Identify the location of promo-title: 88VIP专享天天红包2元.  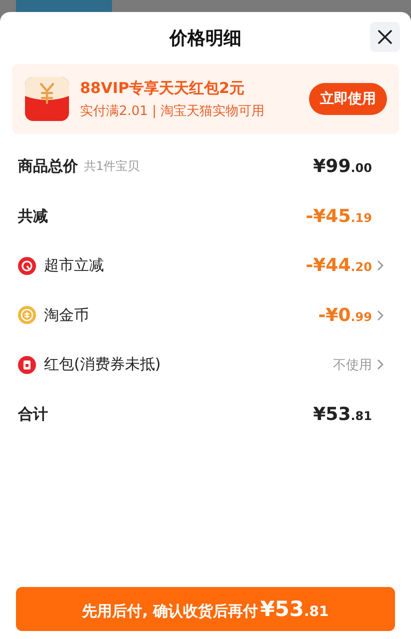
(163, 88).